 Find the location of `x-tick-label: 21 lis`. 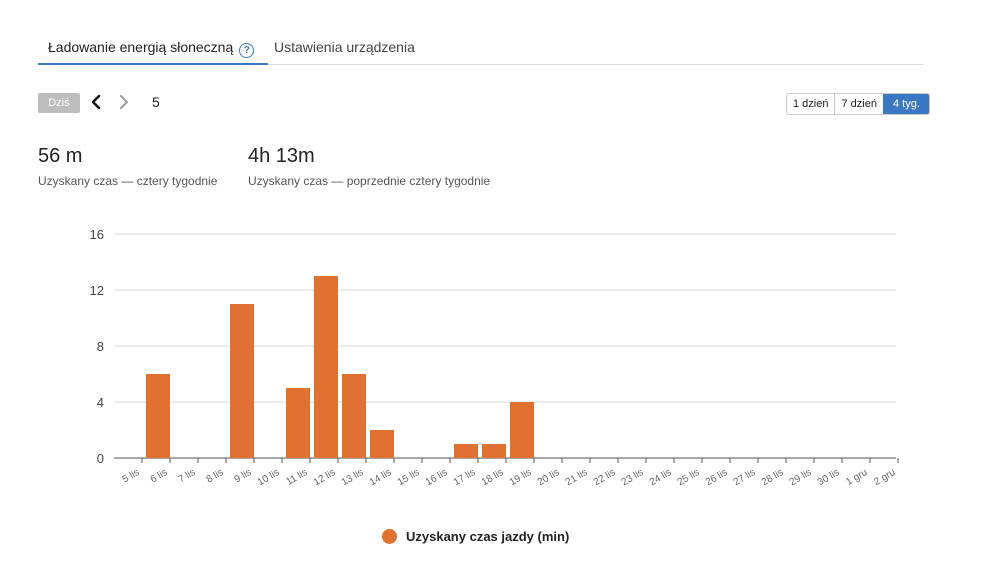

x-tick-label: 21 lis is located at coordinates (577, 477).